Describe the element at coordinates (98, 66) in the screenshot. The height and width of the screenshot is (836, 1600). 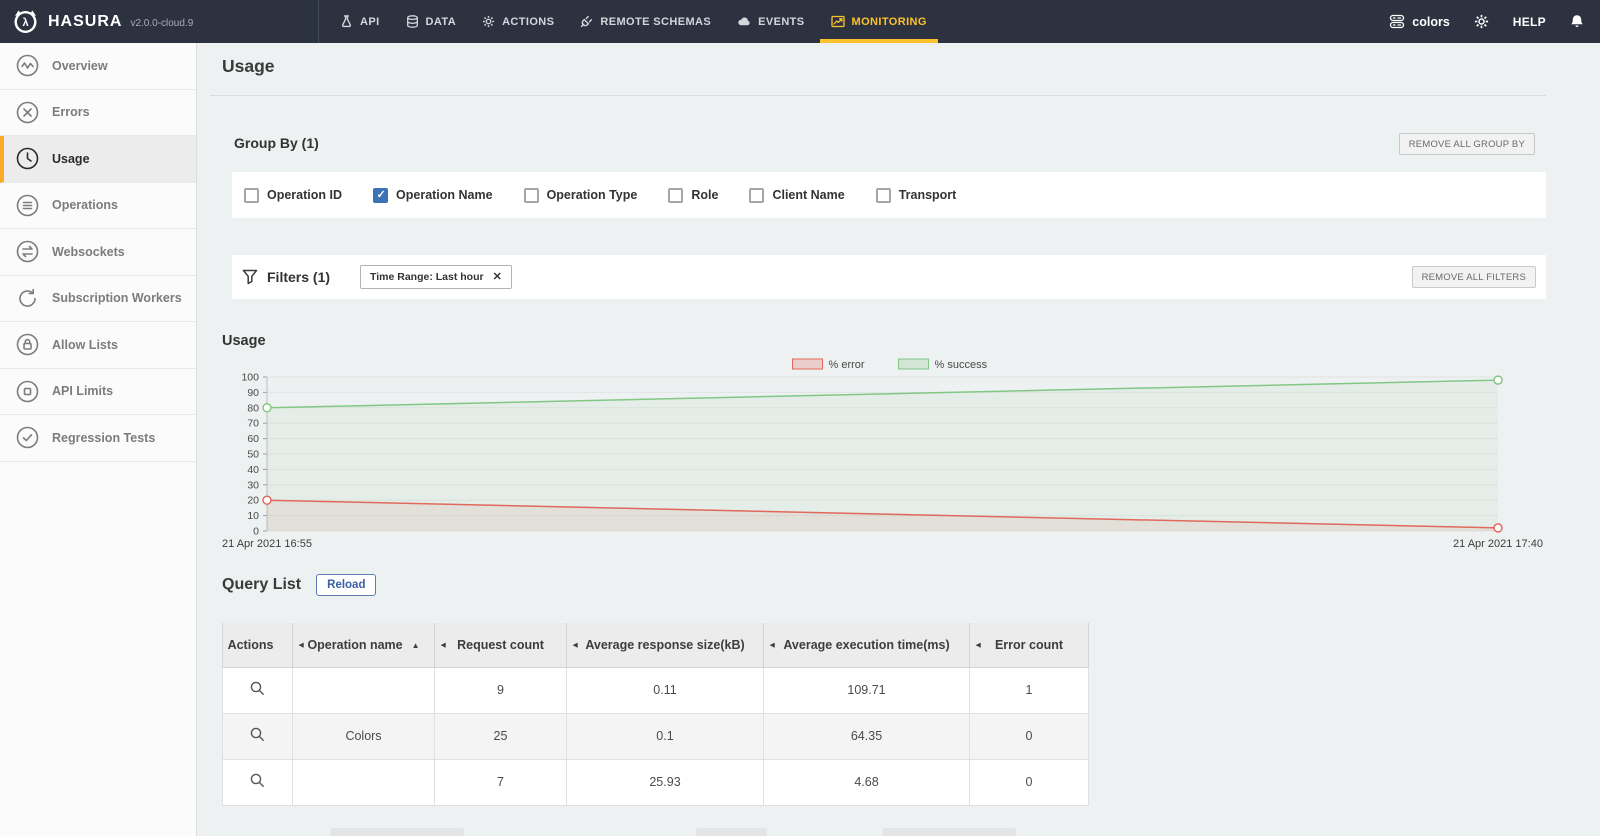
I see `sidebar-item-overview: Overview` at that location.